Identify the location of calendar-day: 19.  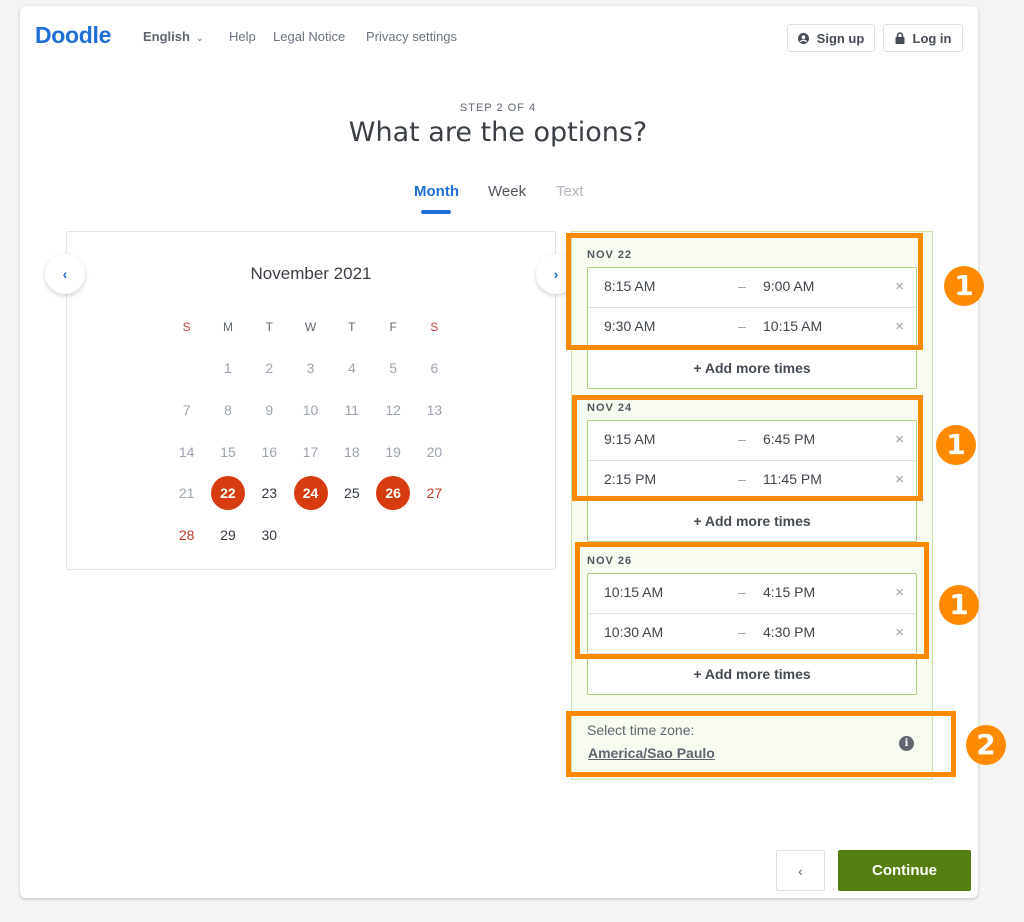
(392, 452).